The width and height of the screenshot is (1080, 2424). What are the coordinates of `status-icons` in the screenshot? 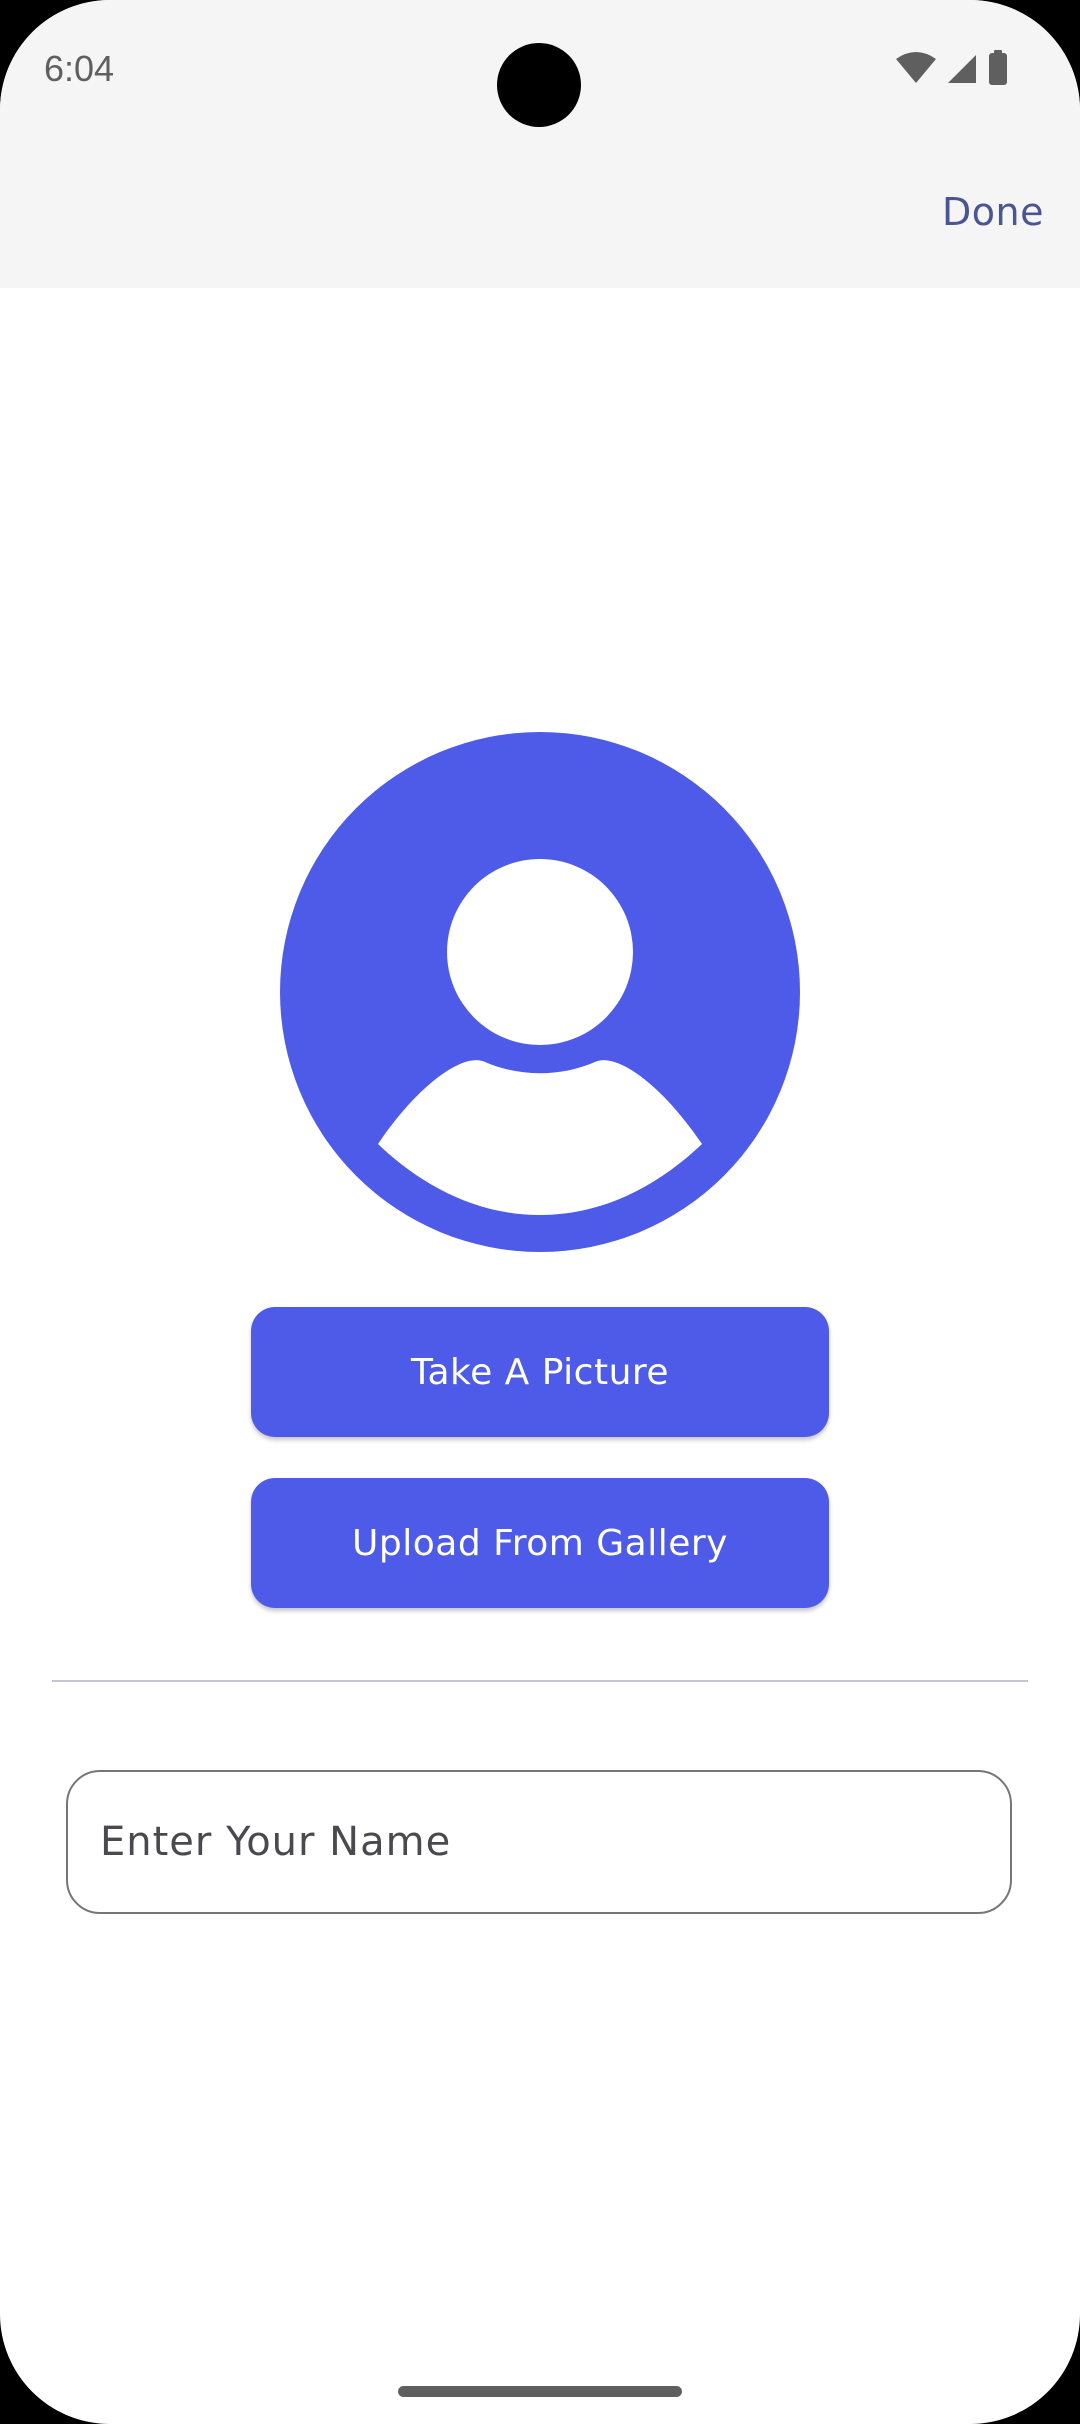 It's located at (952, 68).